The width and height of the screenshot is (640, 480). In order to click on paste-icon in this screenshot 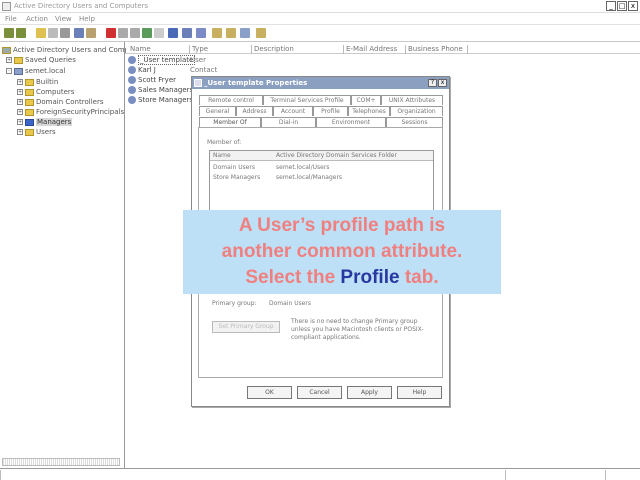, I will do `click(91, 33)`.